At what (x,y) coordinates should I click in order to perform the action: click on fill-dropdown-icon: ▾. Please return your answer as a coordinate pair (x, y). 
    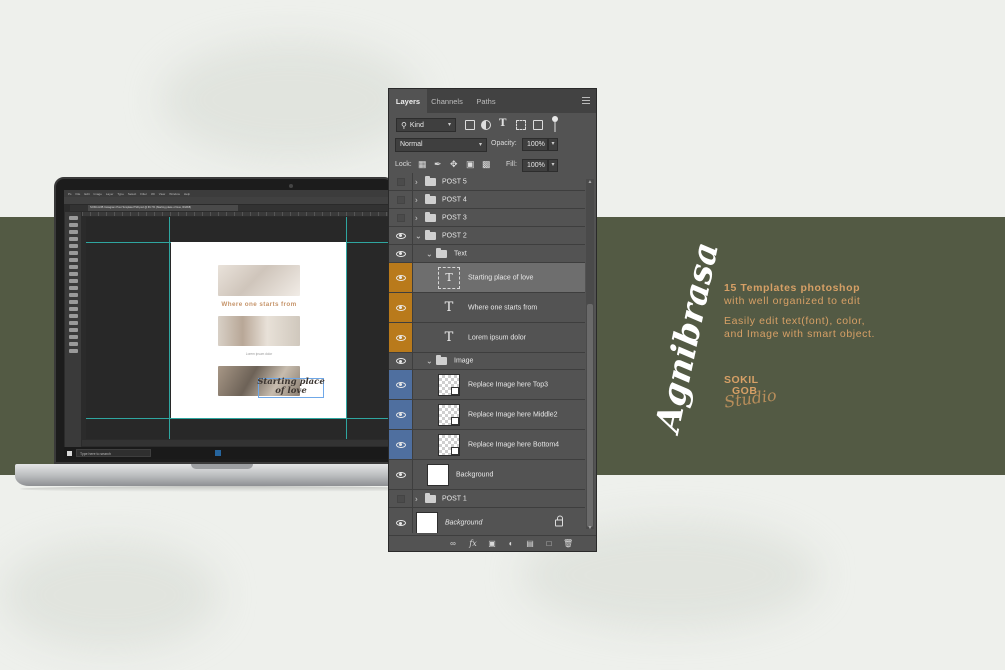
    Looking at the image, I should click on (553, 165).